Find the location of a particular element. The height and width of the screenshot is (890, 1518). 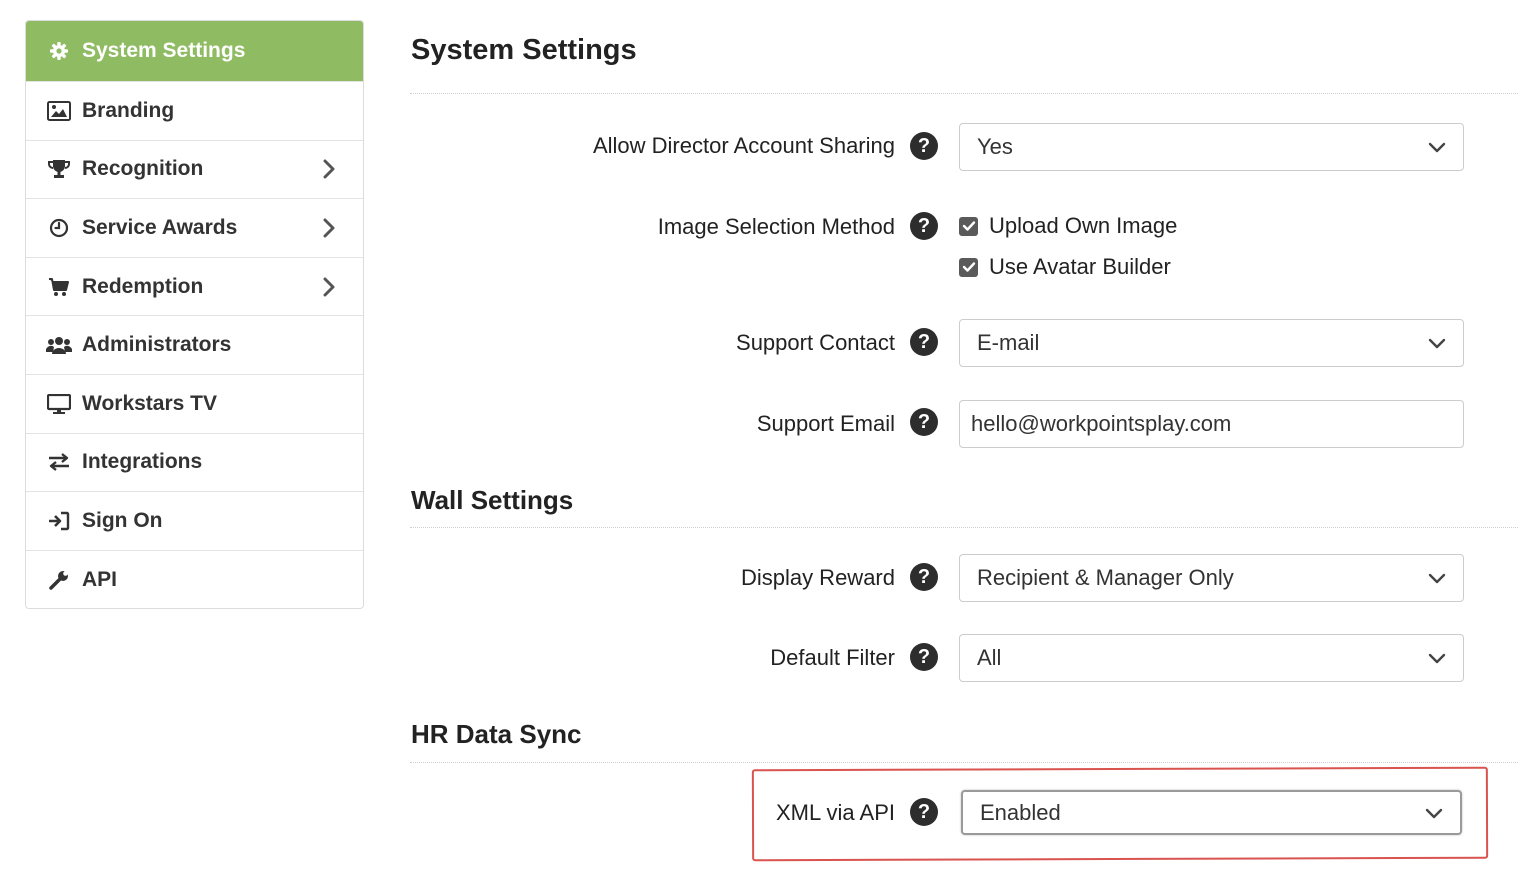

sidebar-item-redemption: Redemption is located at coordinates (194, 286).